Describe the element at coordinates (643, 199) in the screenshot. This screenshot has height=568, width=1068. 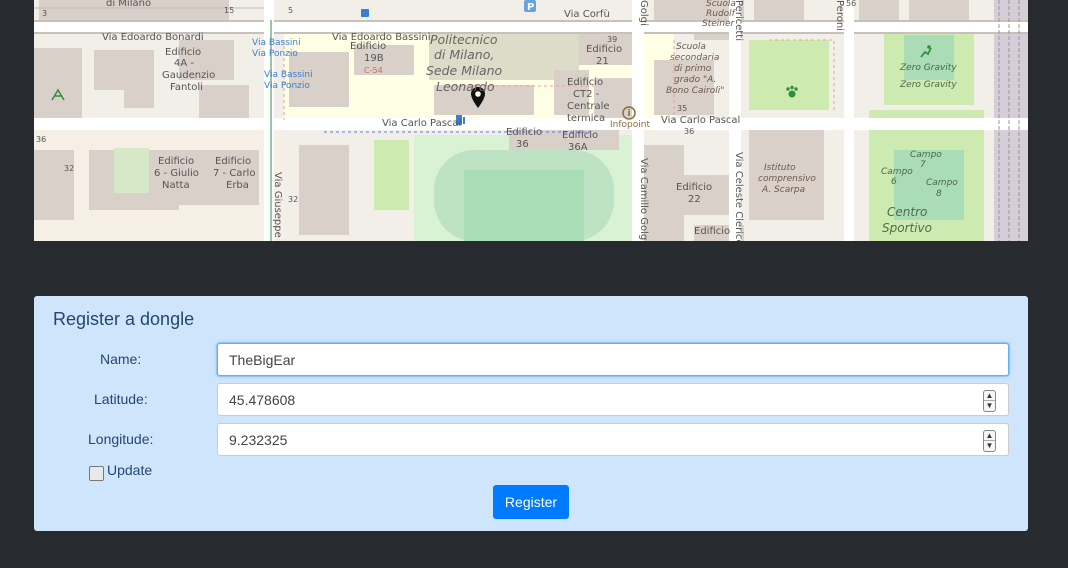
I see `map-label: Via Camillo Golgi` at that location.